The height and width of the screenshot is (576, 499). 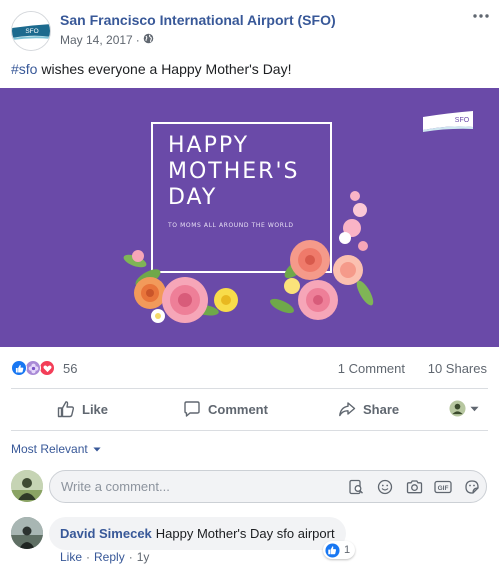 I want to click on comment-label: Comment, so click(x=238, y=409).